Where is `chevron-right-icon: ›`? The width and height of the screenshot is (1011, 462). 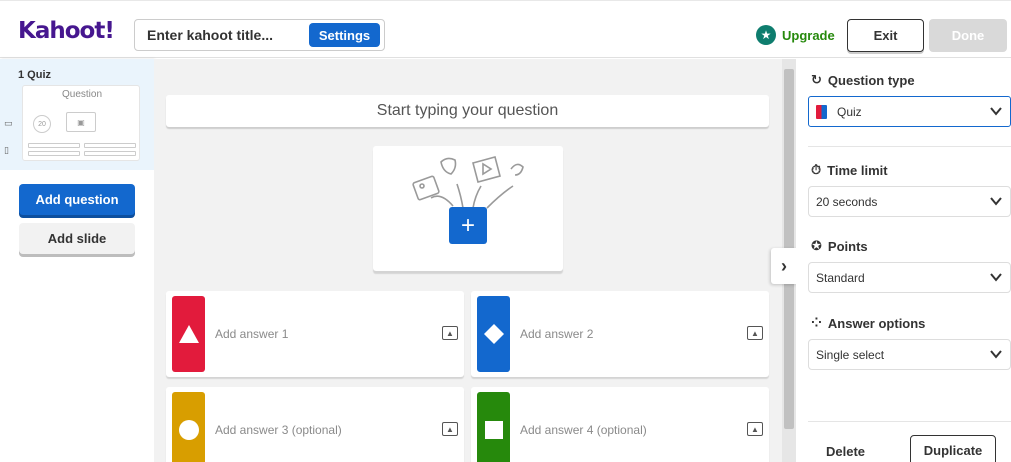 chevron-right-icon: › is located at coordinates (784, 266).